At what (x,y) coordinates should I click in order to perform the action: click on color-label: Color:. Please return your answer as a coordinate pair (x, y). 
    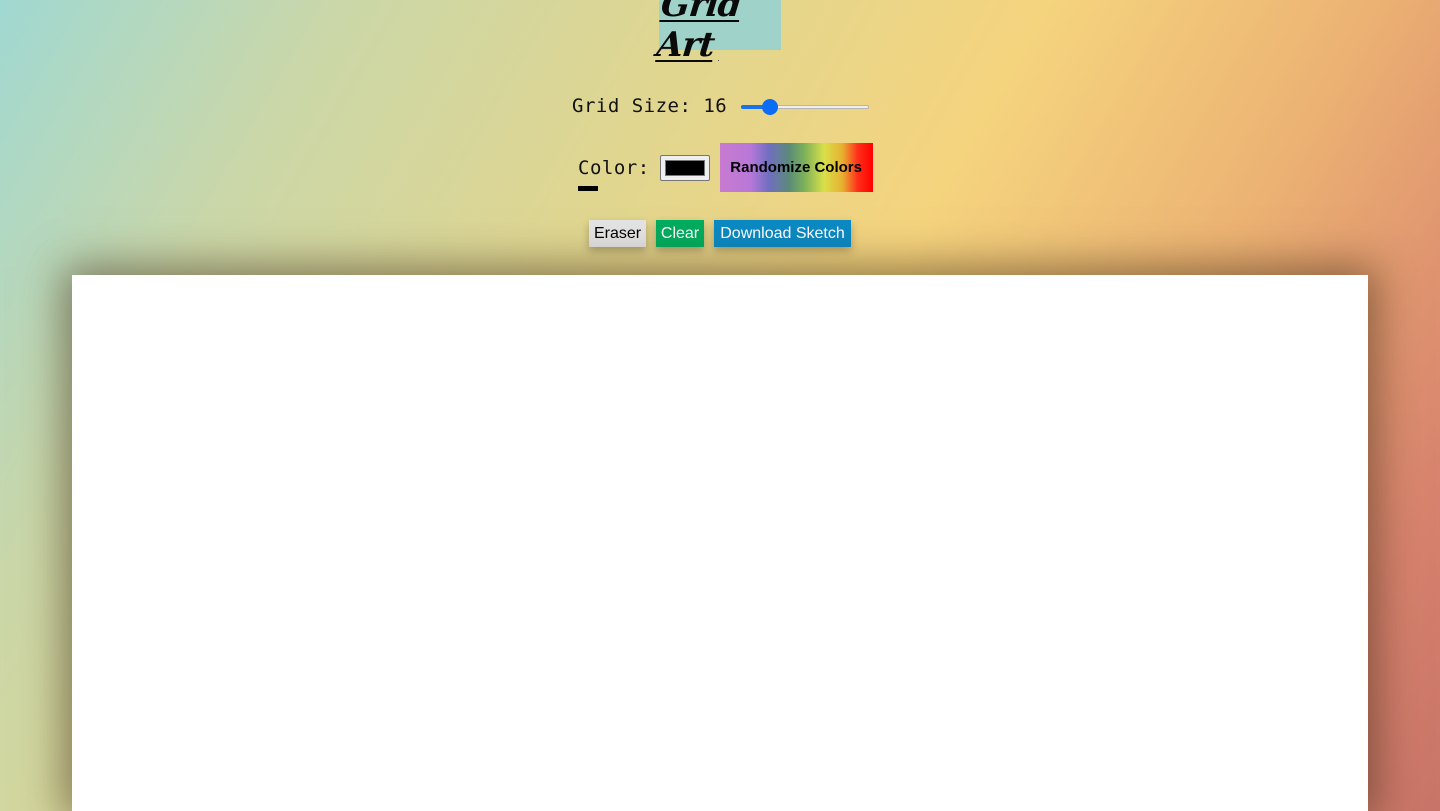
    Looking at the image, I should click on (614, 173).